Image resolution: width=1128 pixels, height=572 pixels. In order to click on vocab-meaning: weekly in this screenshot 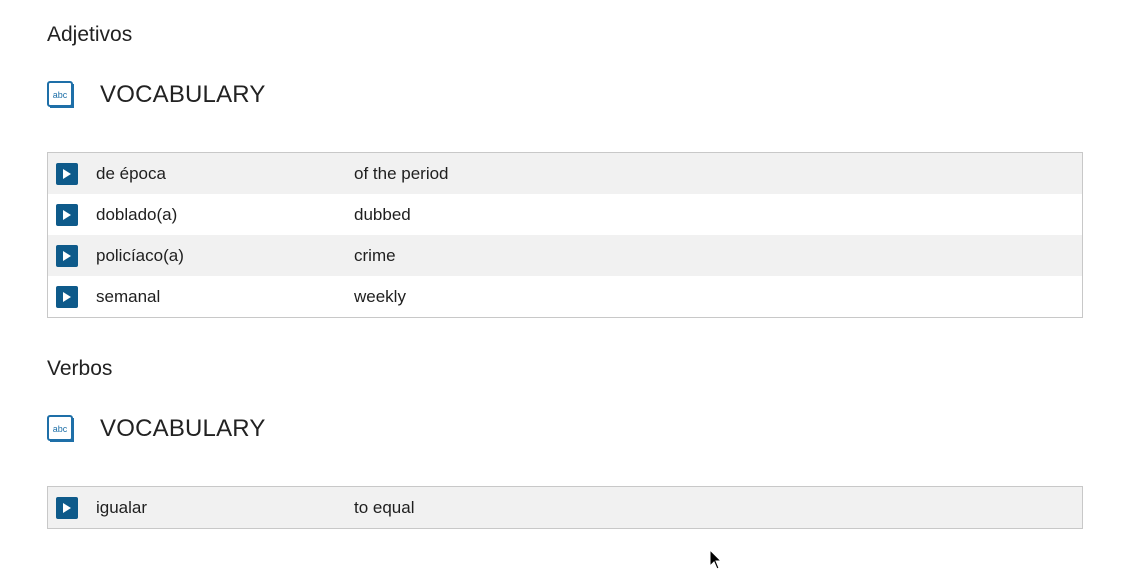, I will do `click(380, 296)`.